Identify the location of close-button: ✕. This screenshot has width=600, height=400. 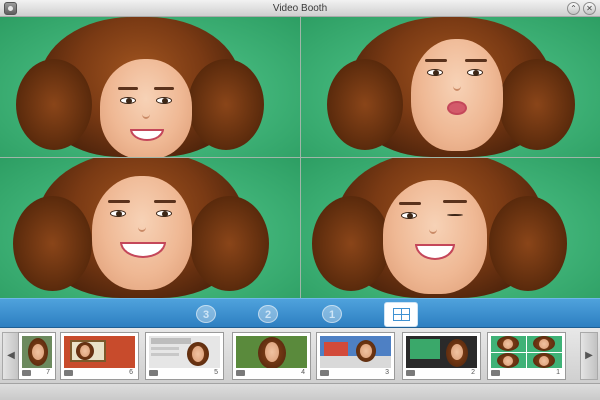
(589, 8).